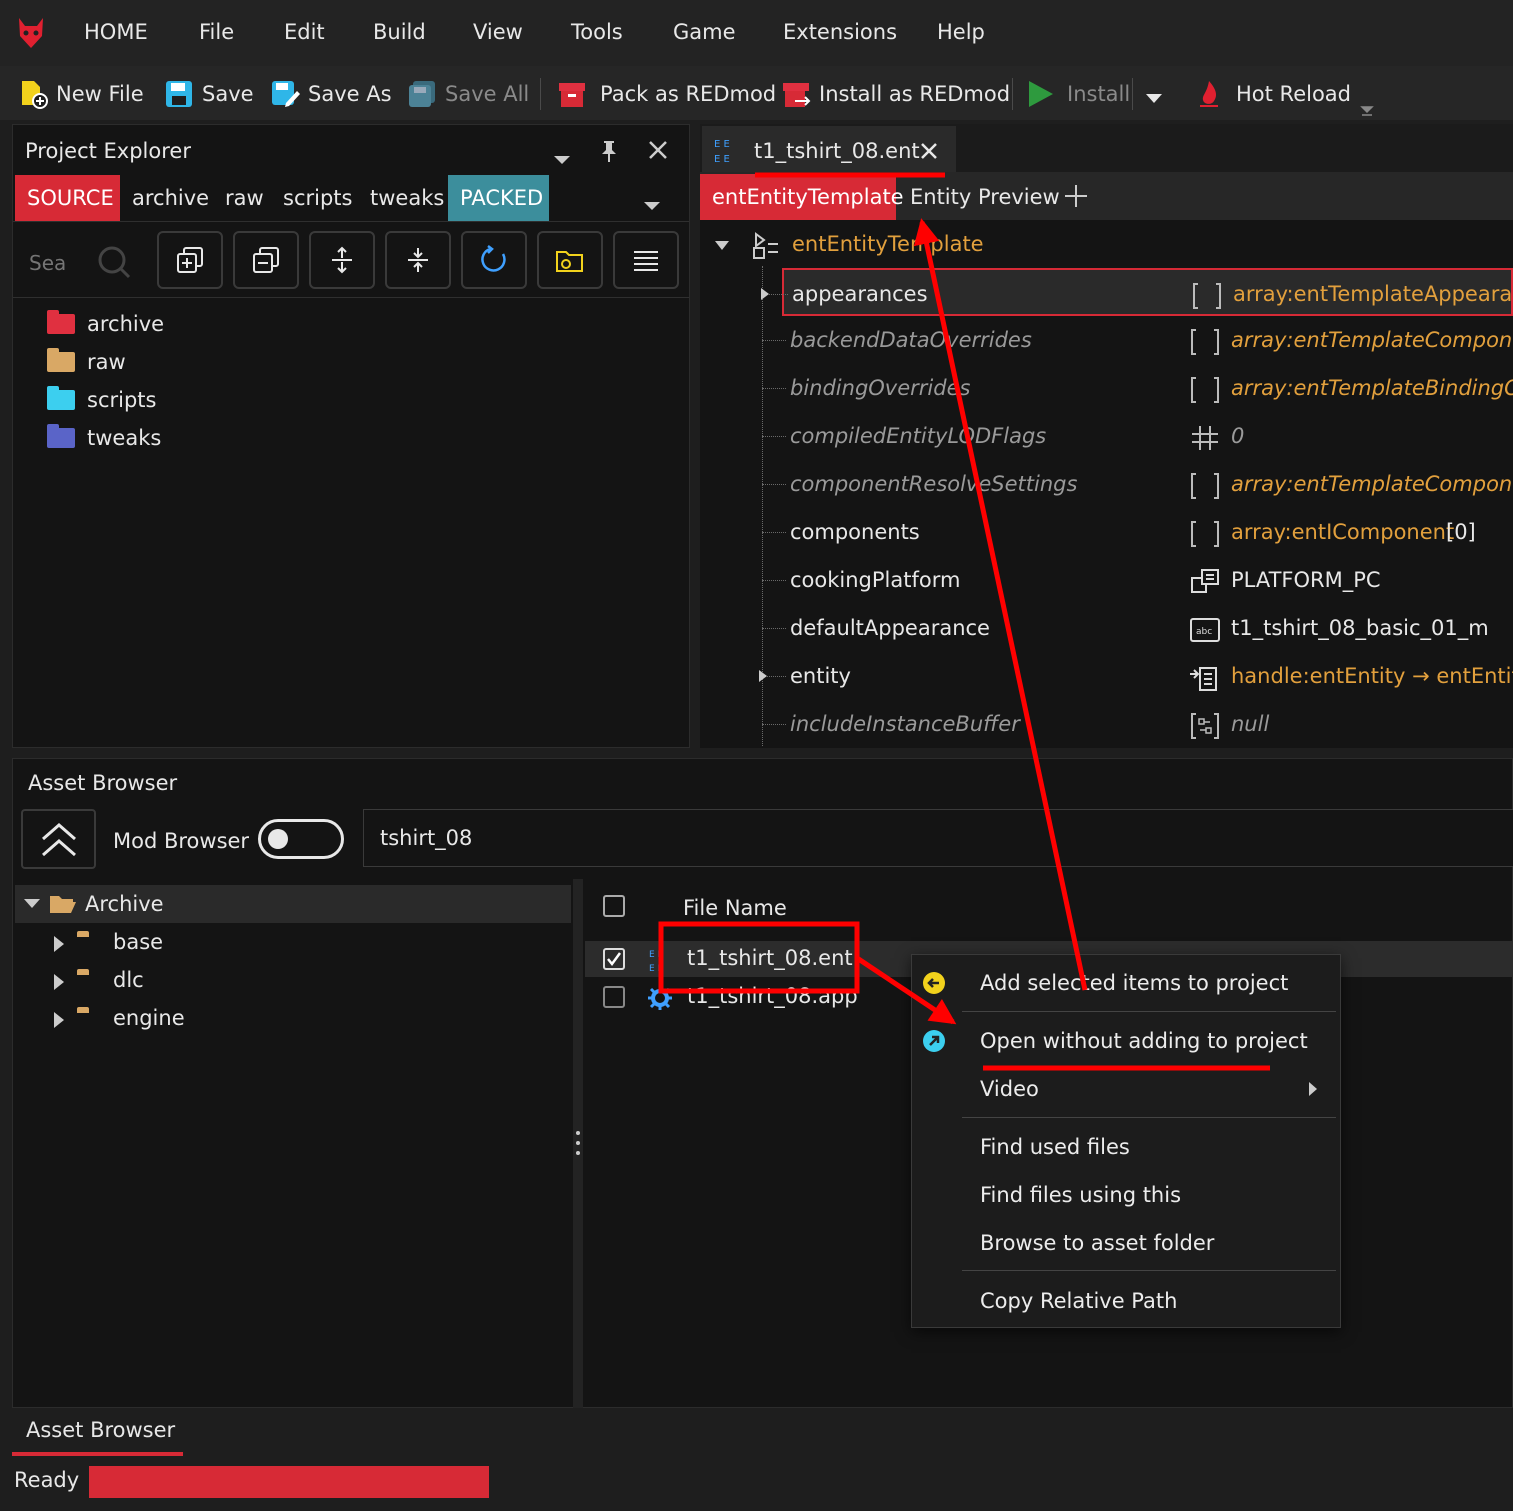 This screenshot has width=1513, height=1511. I want to click on property-value: handle:entEntity → entEntity, so click(1372, 676).